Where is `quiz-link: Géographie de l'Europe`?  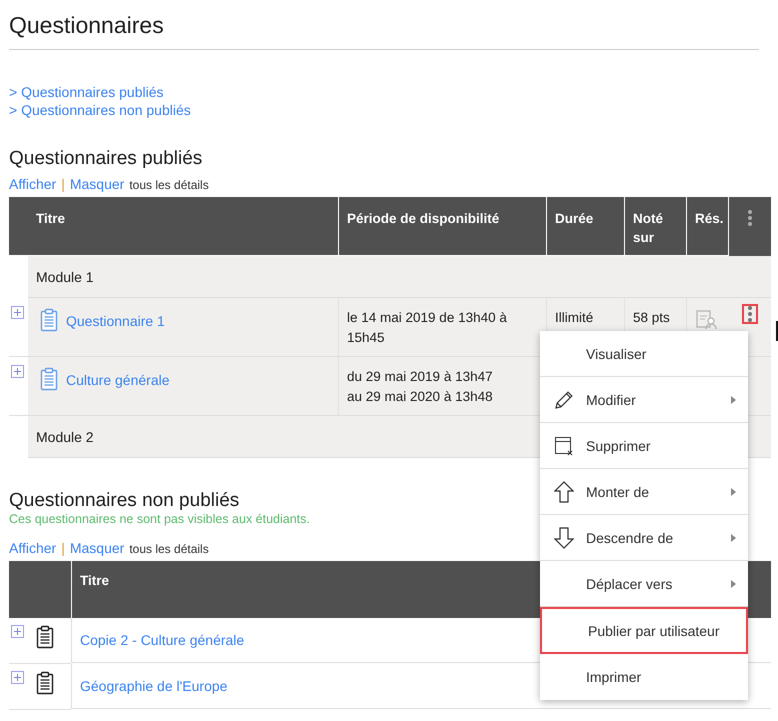
quiz-link: Géographie de l'Europe is located at coordinates (154, 686).